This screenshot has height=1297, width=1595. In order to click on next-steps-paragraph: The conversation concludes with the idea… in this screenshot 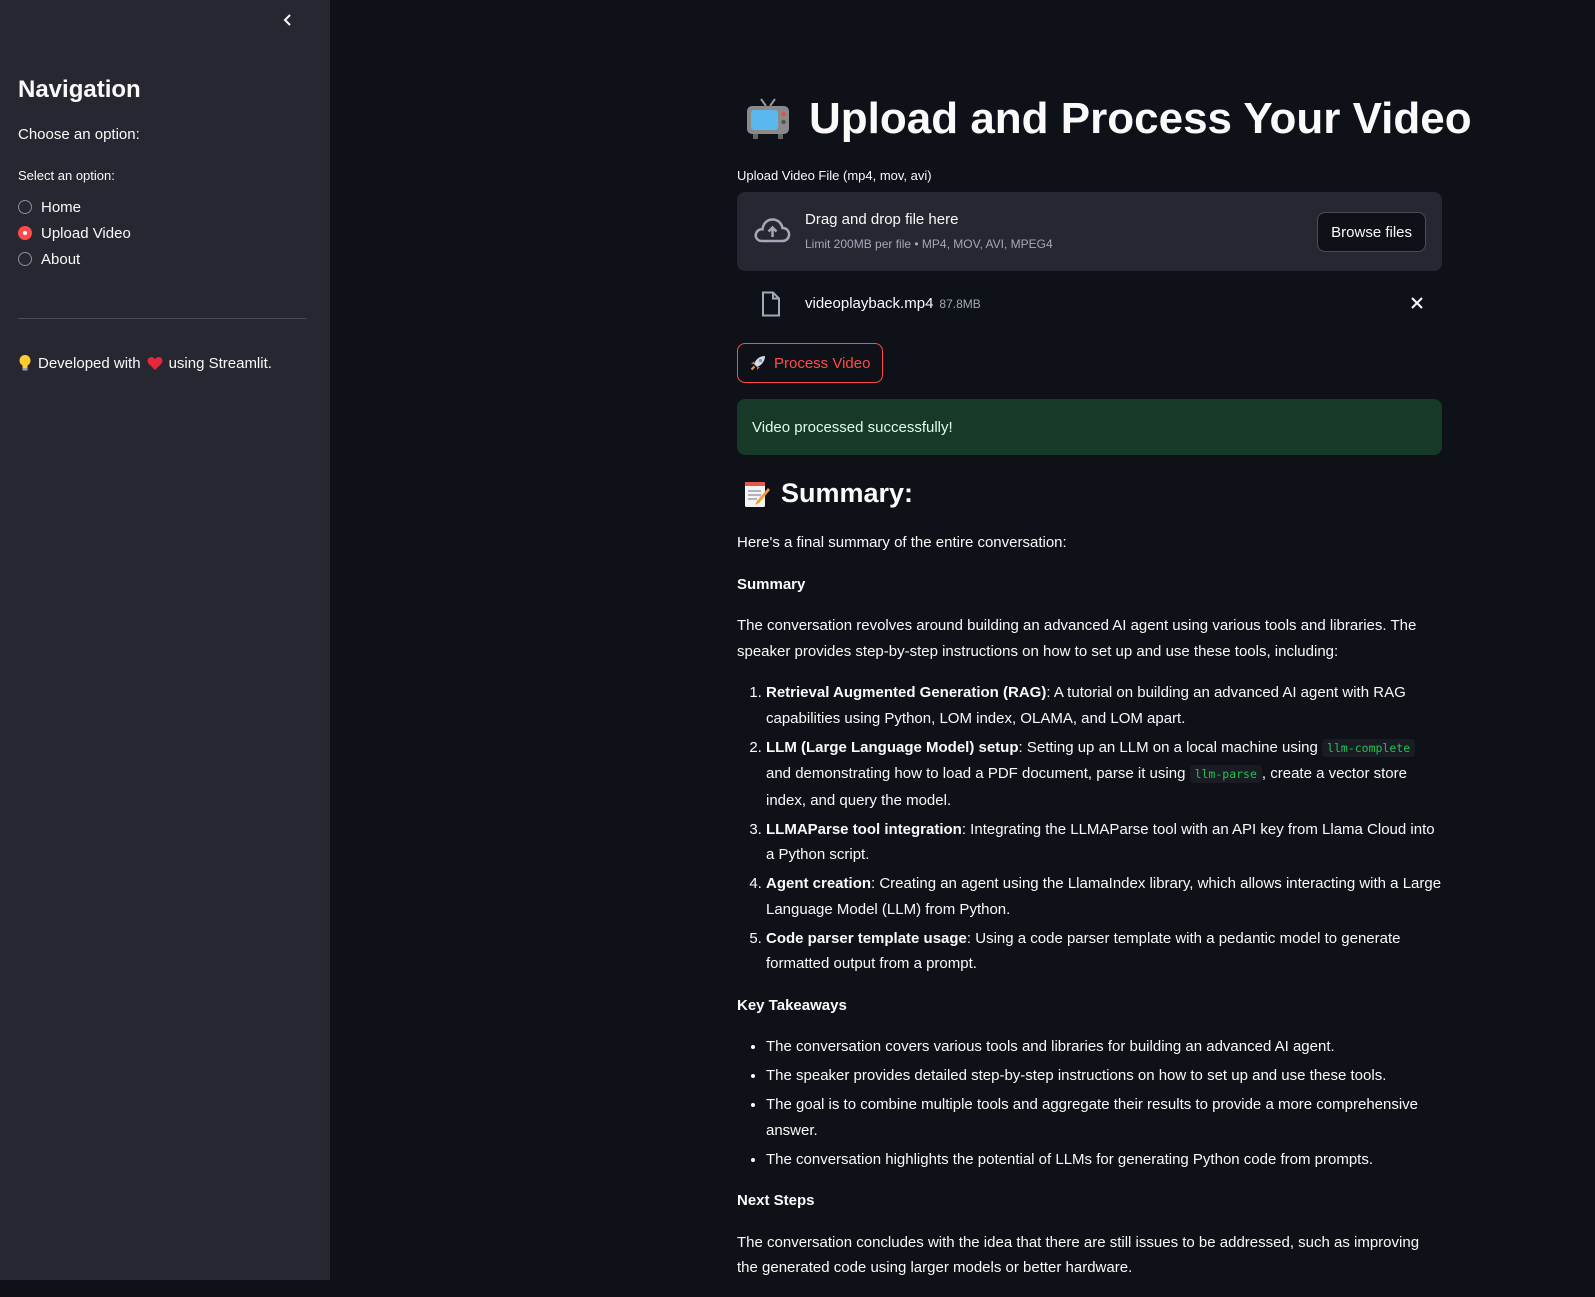, I will do `click(1078, 1255)`.